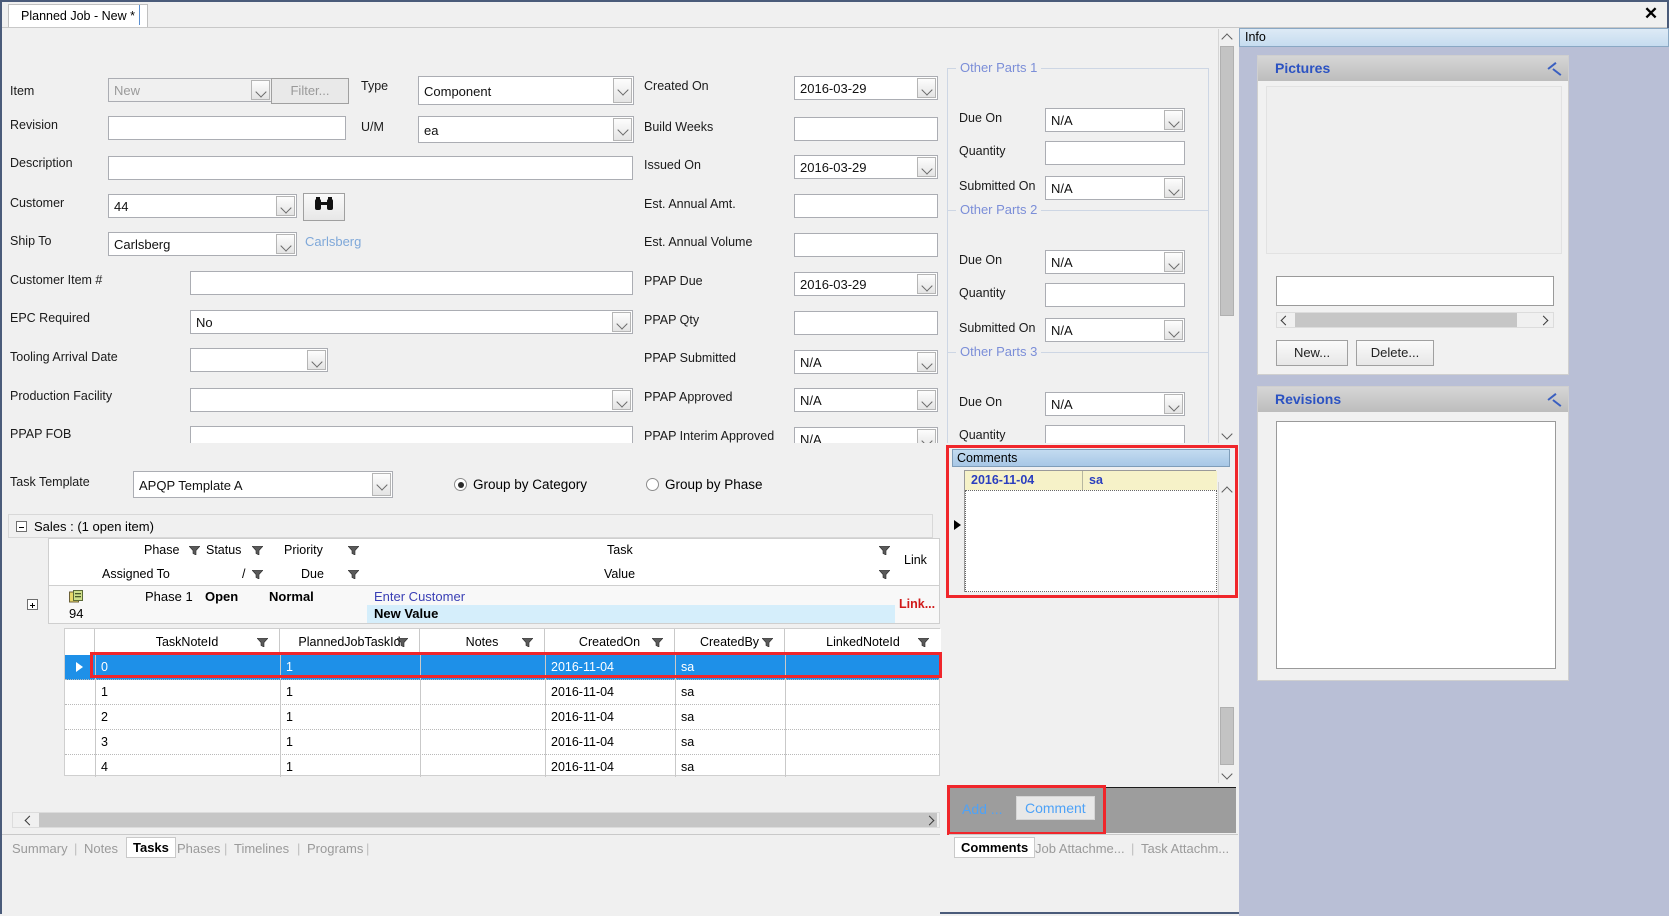 This screenshot has height=916, width=1669. Describe the element at coordinates (866, 362) in the screenshot. I see `ppap-submitted-combo: N/A` at that location.